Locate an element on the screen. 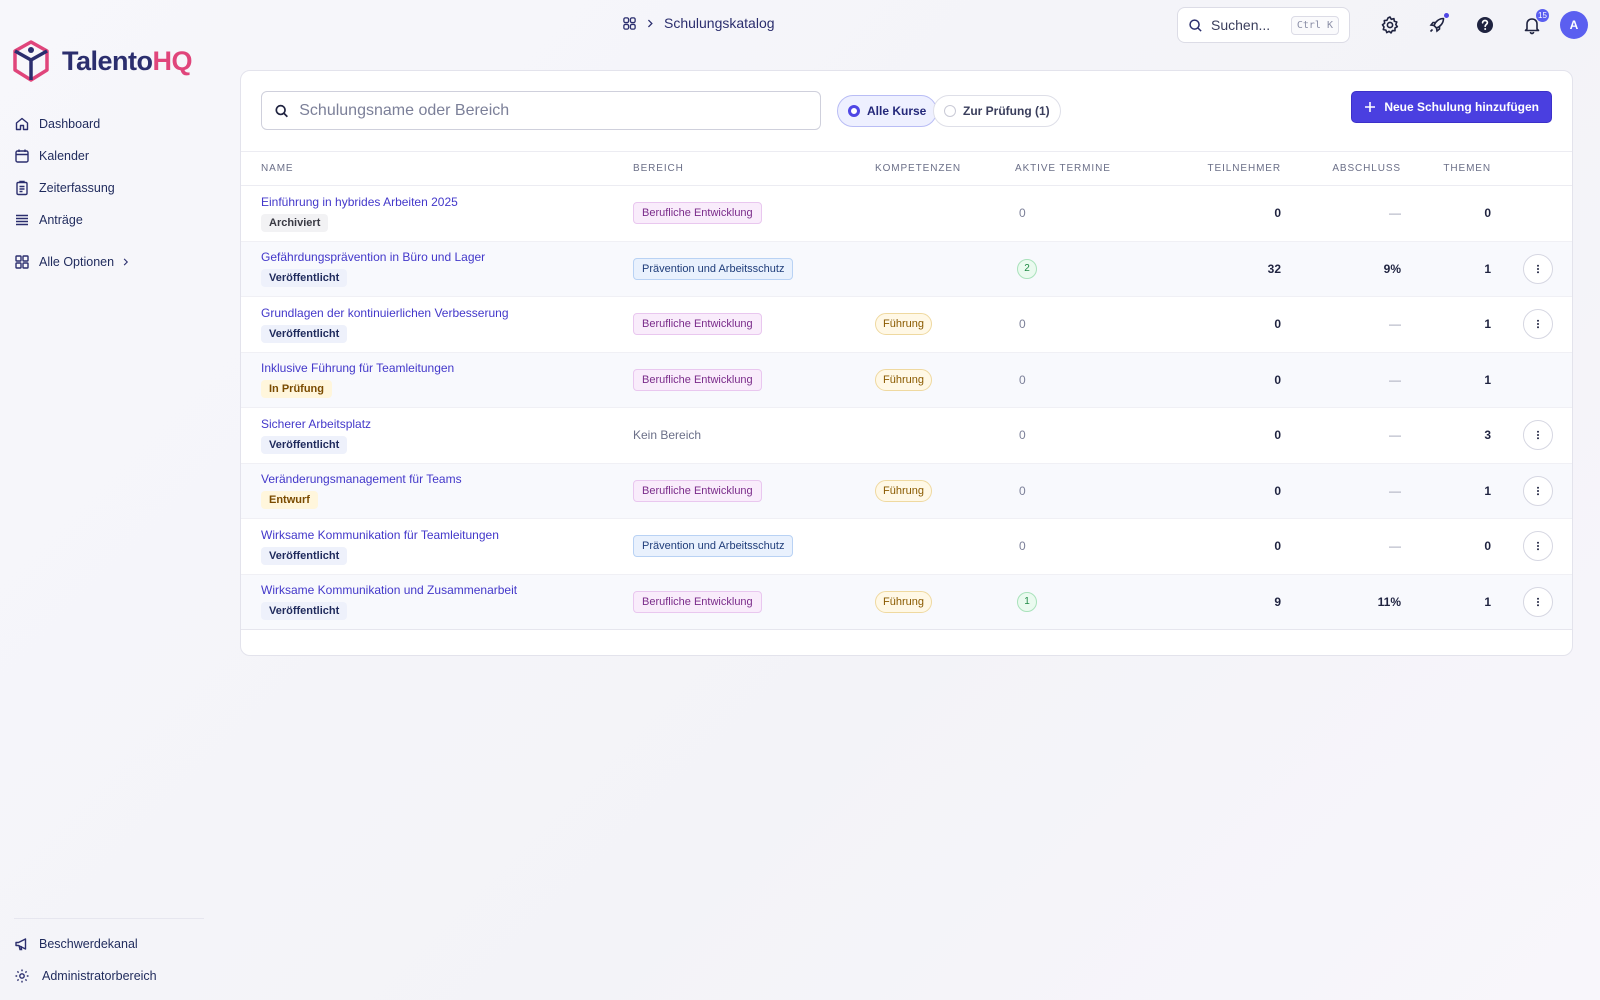 This screenshot has height=1000, width=1600. apps-icon is located at coordinates (629, 23).